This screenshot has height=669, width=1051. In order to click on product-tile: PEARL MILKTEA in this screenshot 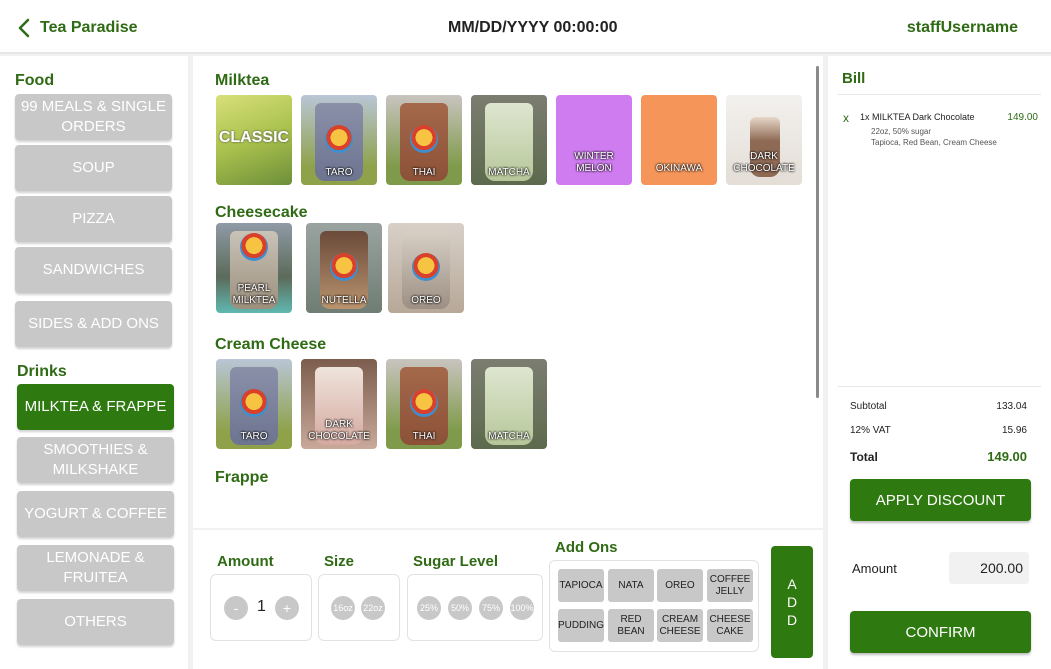, I will do `click(254, 268)`.